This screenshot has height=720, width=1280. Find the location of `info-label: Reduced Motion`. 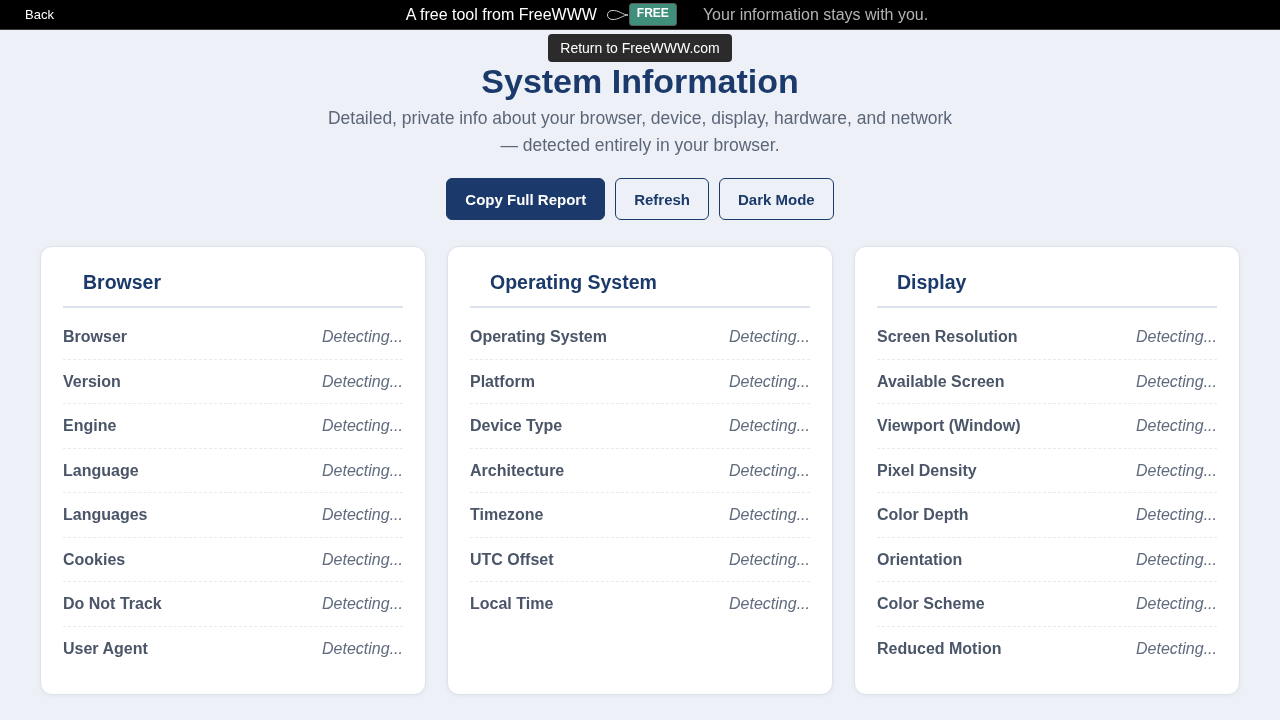

info-label: Reduced Motion is located at coordinates (939, 648).